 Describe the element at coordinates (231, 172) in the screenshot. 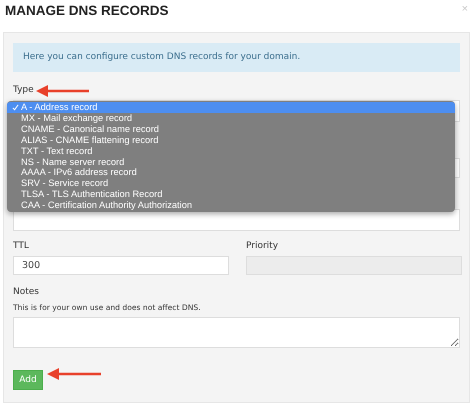

I see `dropdown-option: AAAA - IPv6 address record` at that location.